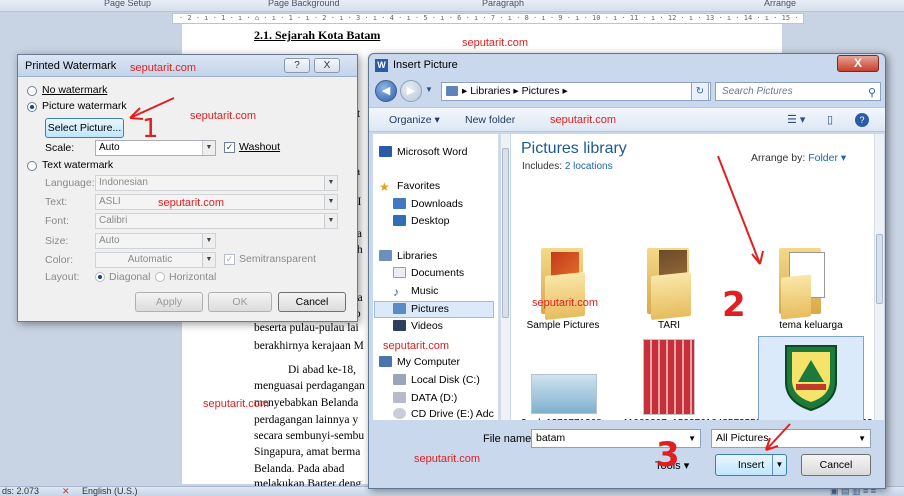 The image size is (904, 496). Describe the element at coordinates (229, 259) in the screenshot. I see `semitransparent-checkbox: ✓` at that location.